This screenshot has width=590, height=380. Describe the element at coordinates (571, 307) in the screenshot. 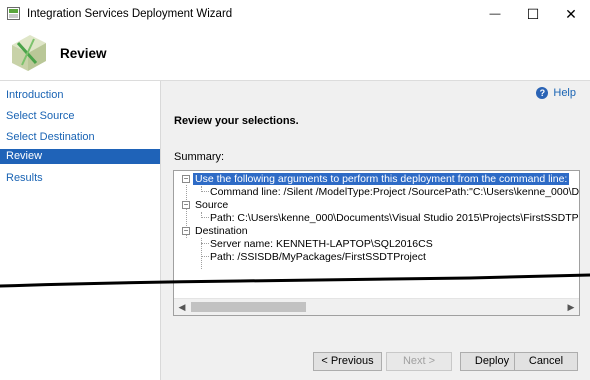

I see `scroll-right-icon: ▶` at that location.